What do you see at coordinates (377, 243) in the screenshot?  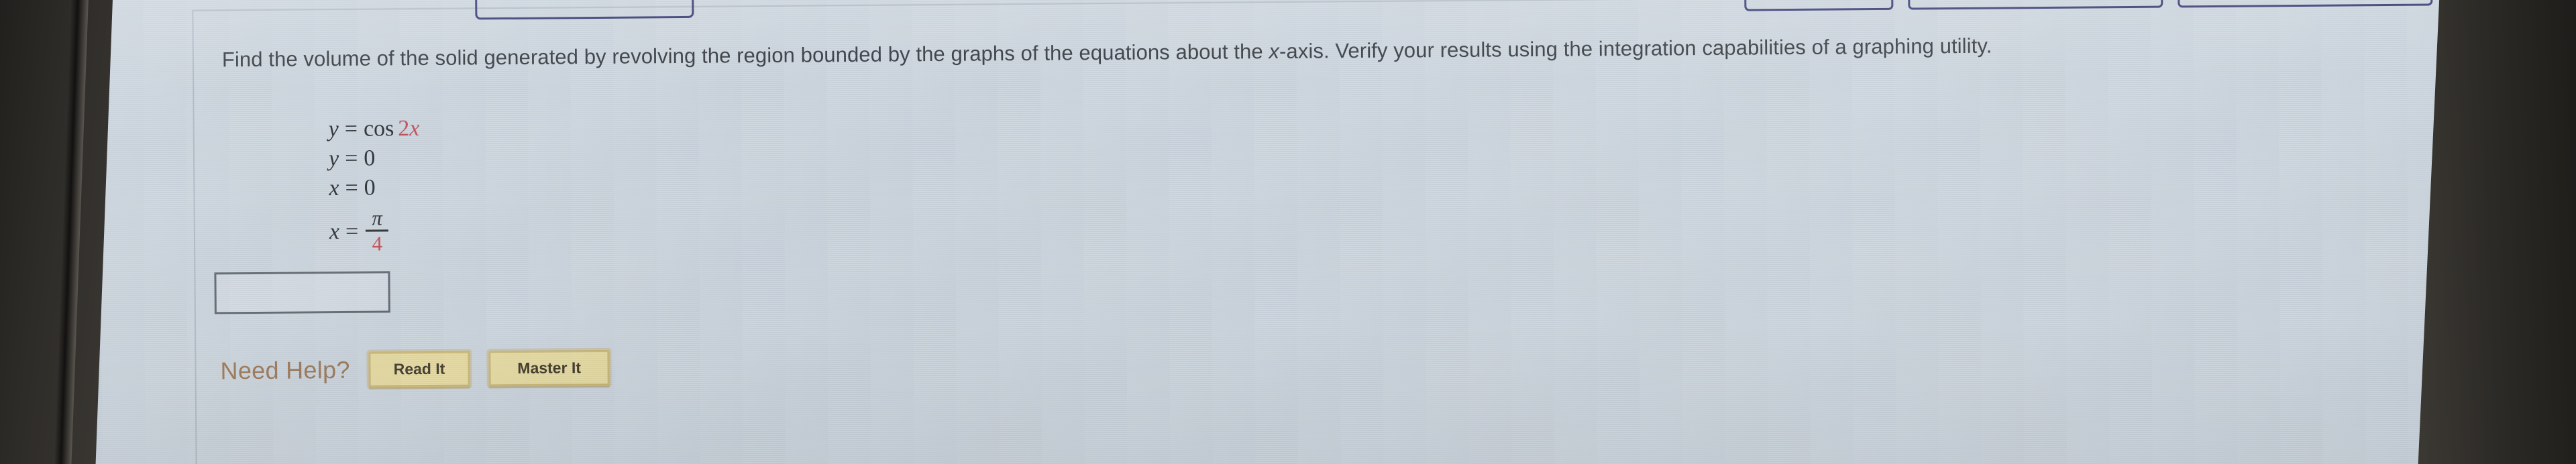 I see `fraction-denominator: 4` at bounding box center [377, 243].